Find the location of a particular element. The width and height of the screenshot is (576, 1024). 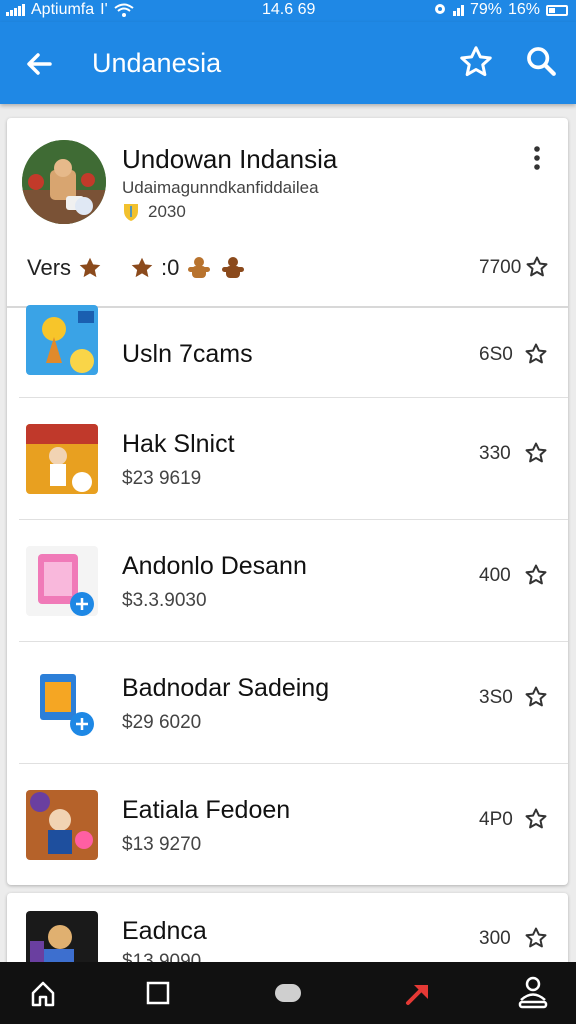

carrier-label: Aptiumfa is located at coordinates (63, 9).